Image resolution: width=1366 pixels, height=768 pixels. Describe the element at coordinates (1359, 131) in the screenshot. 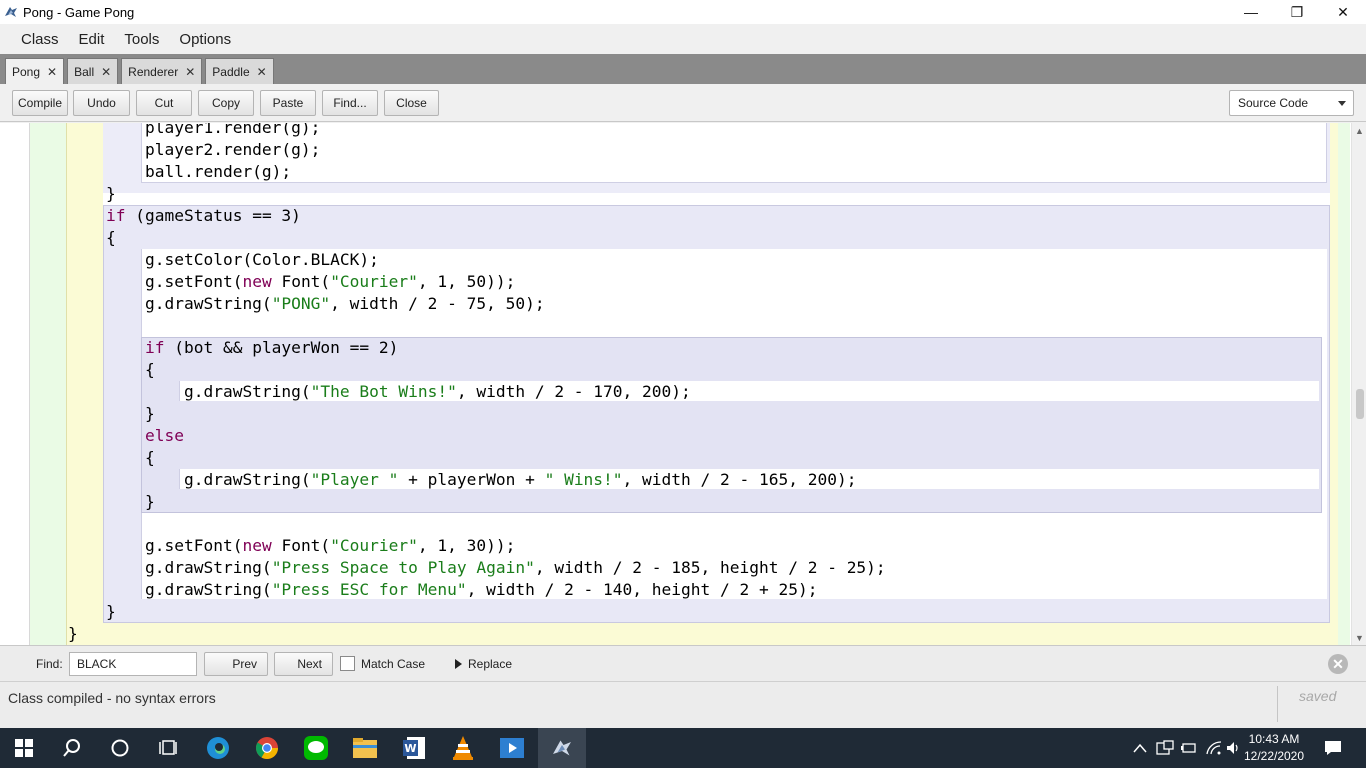

I see `scroll-up-icon: ▲` at that location.